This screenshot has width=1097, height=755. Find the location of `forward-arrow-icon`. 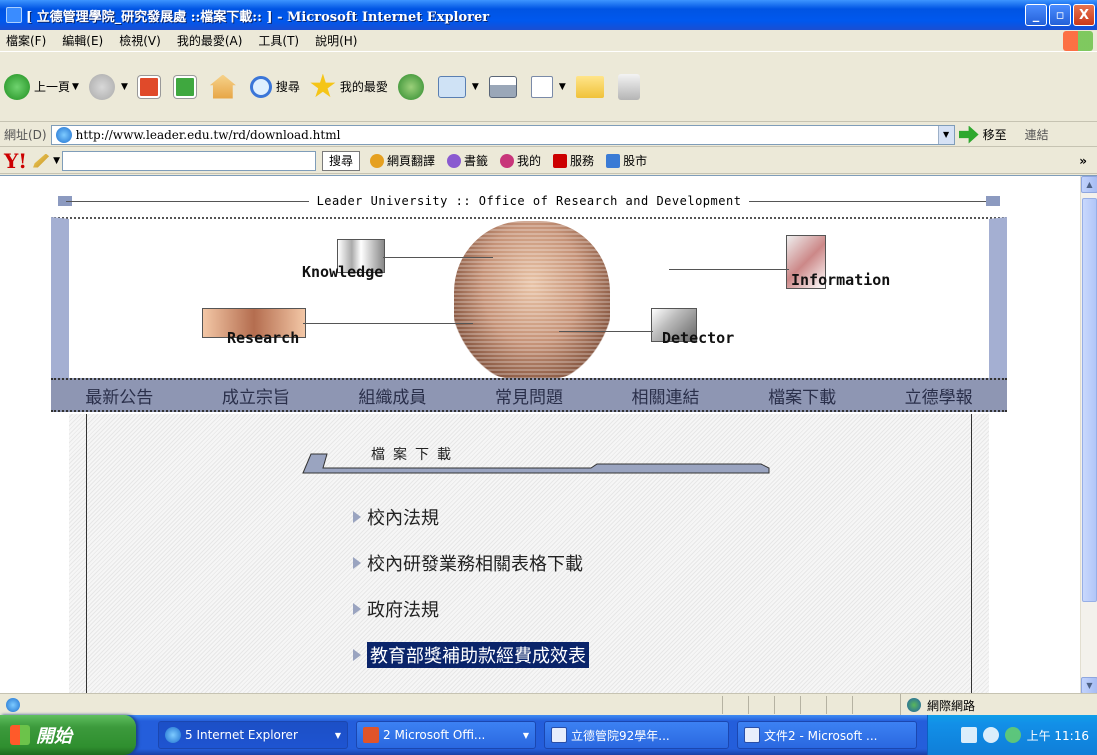

forward-arrow-icon is located at coordinates (101, 86).